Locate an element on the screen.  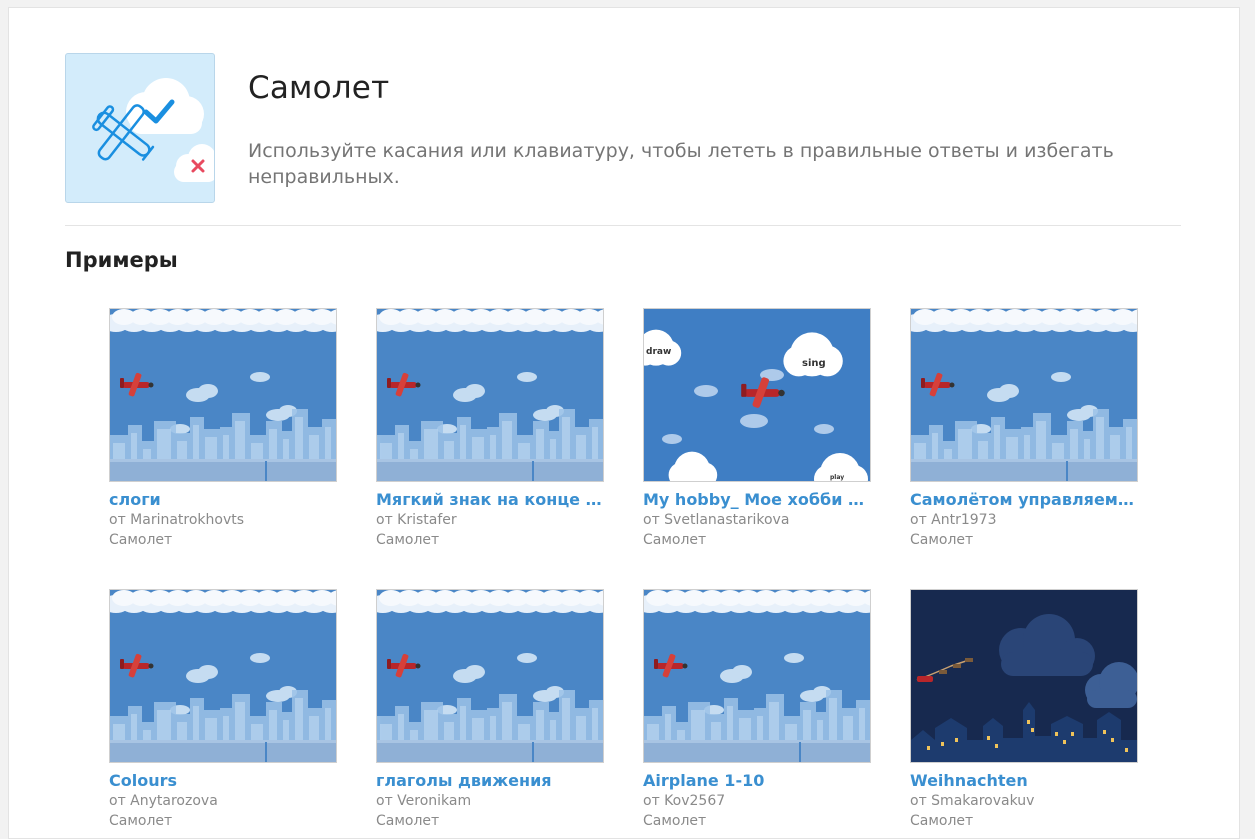
example-author: от Kov2567 is located at coordinates (684, 801).